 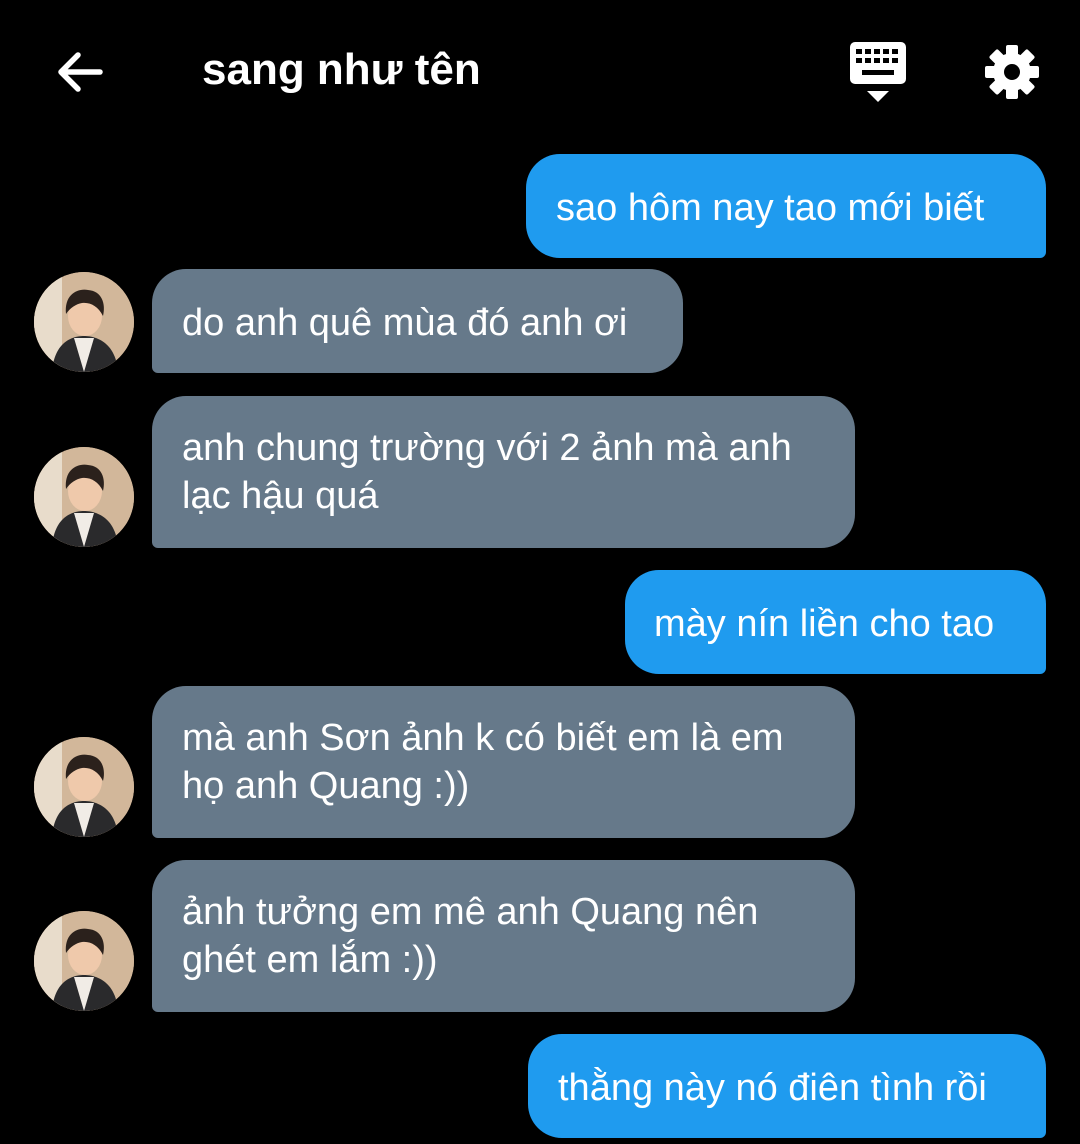 I want to click on keyboard-icon, so click(x=878, y=72).